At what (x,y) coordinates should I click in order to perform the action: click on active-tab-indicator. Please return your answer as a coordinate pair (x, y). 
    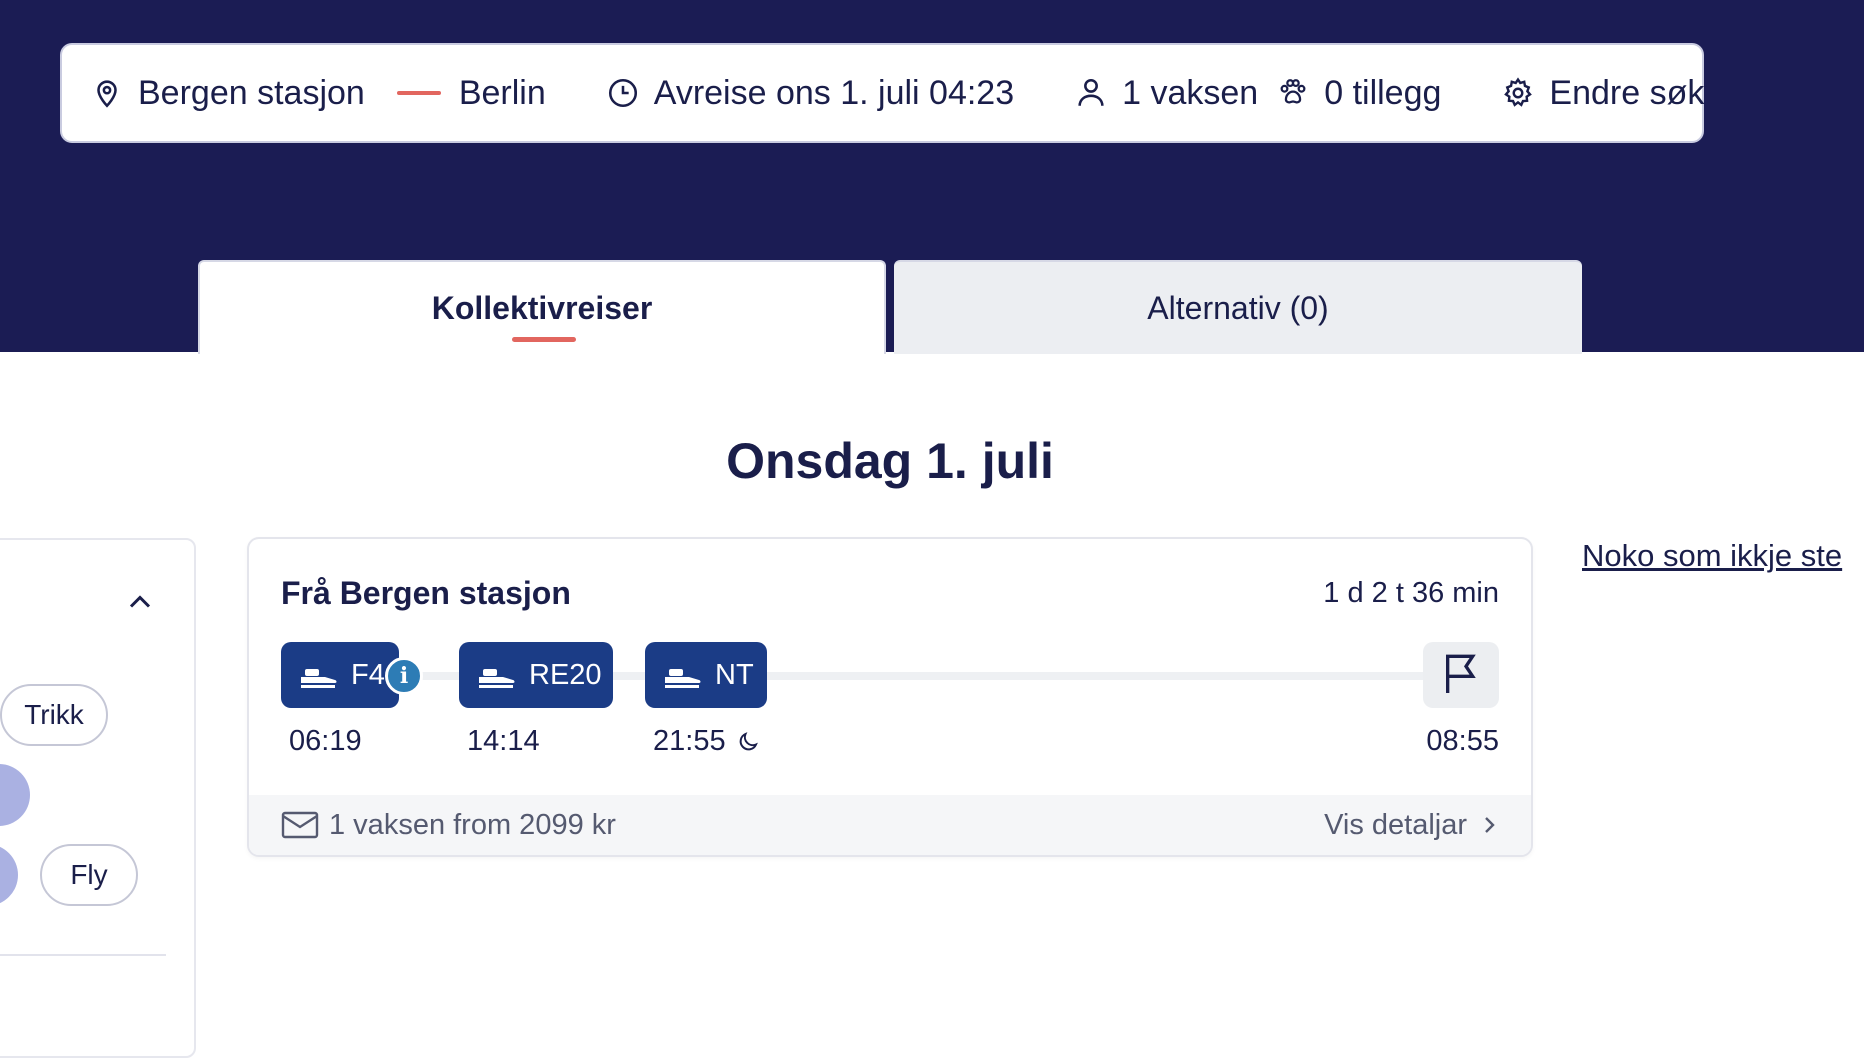
    Looking at the image, I should click on (544, 339).